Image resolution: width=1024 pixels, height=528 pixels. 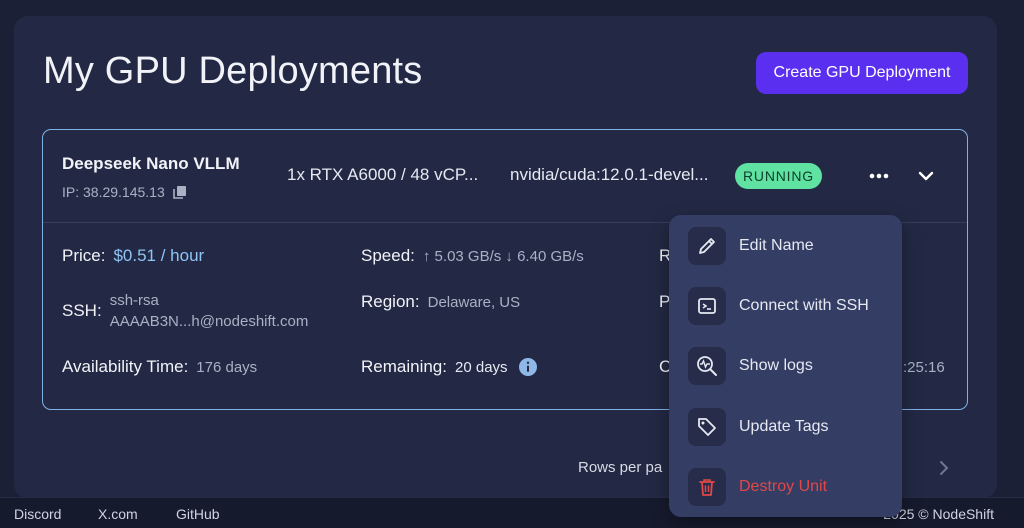 I want to click on page-title: My GPU Deployments, so click(x=233, y=71).